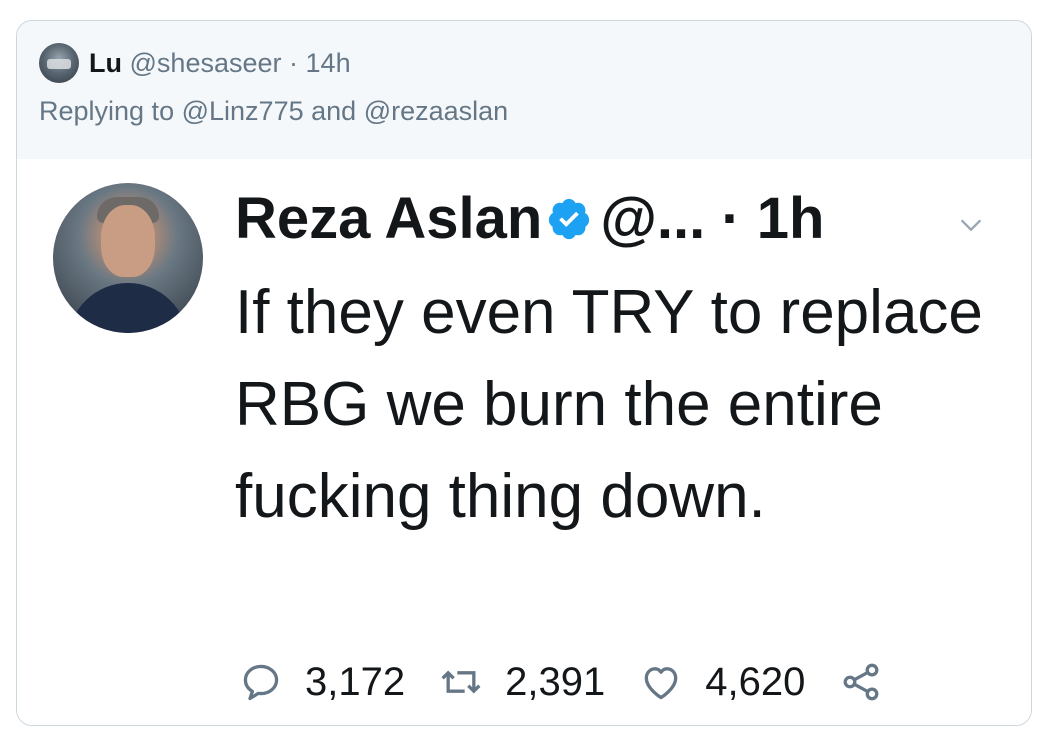 This screenshot has height=730, width=1050. What do you see at coordinates (555, 681) in the screenshot?
I see `retweet-count: 2,391` at bounding box center [555, 681].